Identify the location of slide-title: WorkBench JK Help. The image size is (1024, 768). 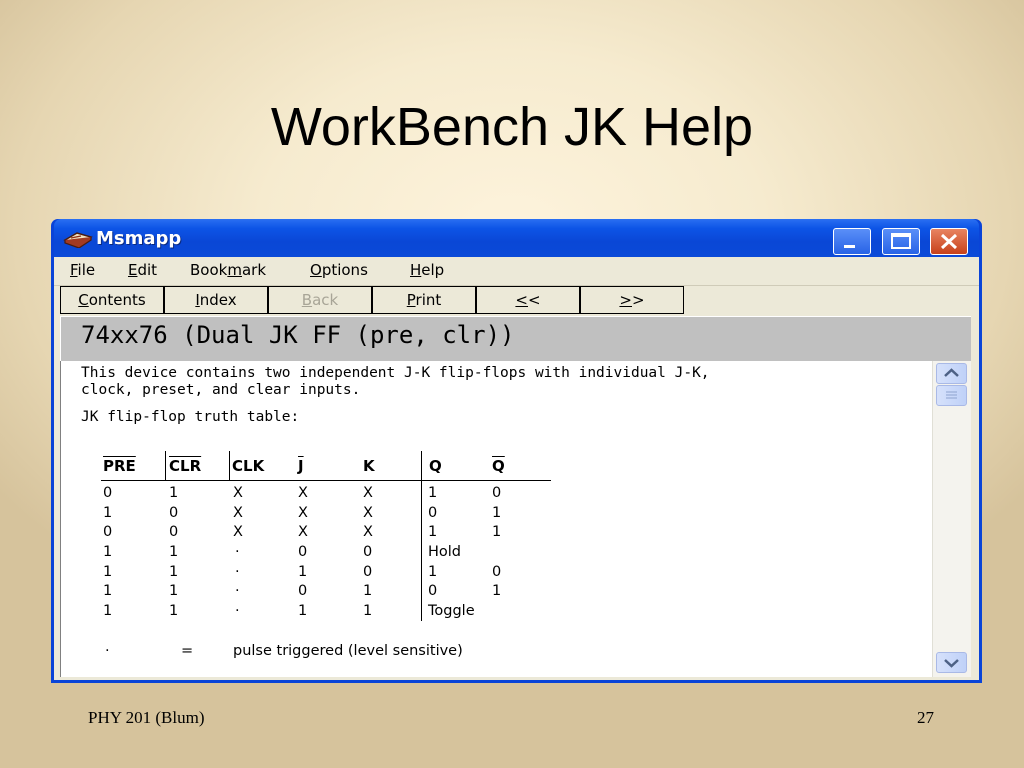
(512, 127).